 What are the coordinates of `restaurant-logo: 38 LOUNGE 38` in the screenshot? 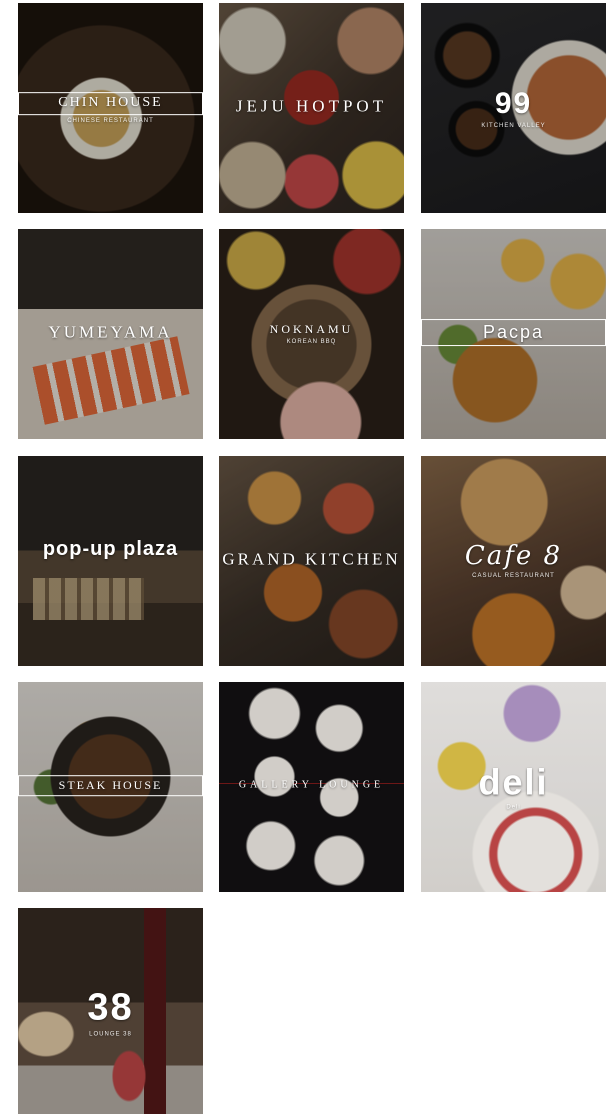 It's located at (110, 1012).